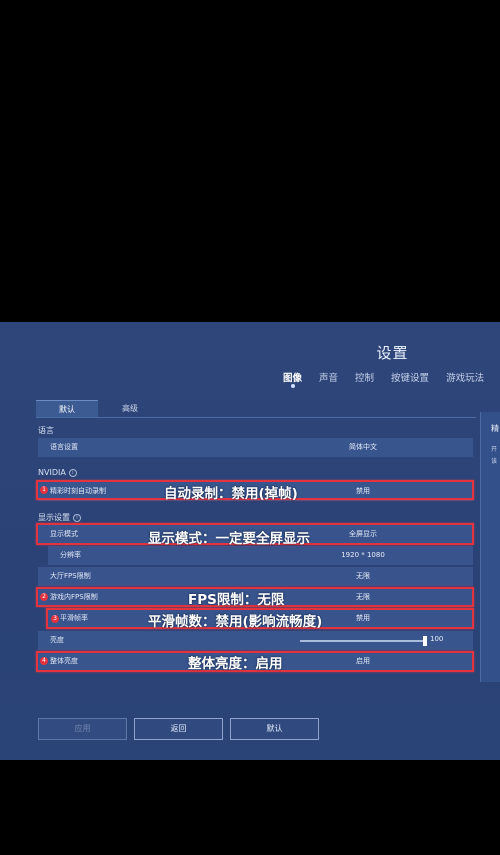 The width and height of the screenshot is (500, 855). What do you see at coordinates (44, 490) in the screenshot?
I see `number-badge: 1` at bounding box center [44, 490].